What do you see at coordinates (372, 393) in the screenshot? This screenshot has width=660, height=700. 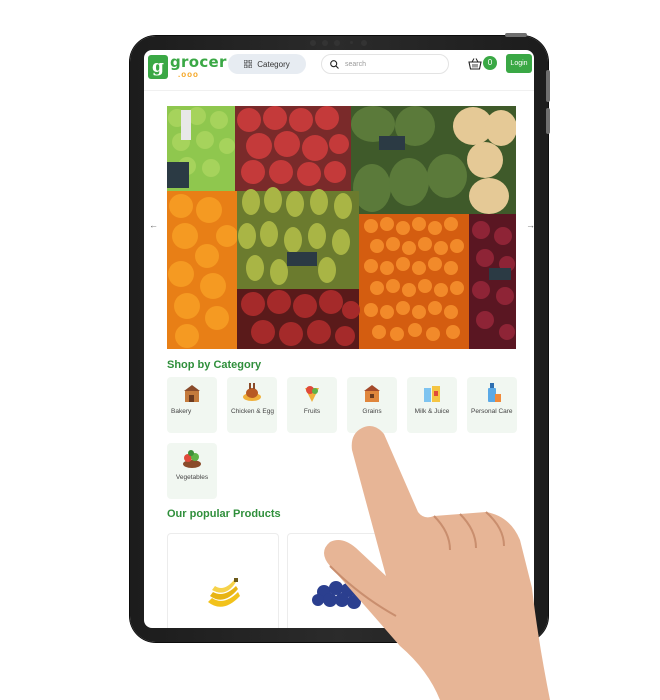 I see `grains-icon` at bounding box center [372, 393].